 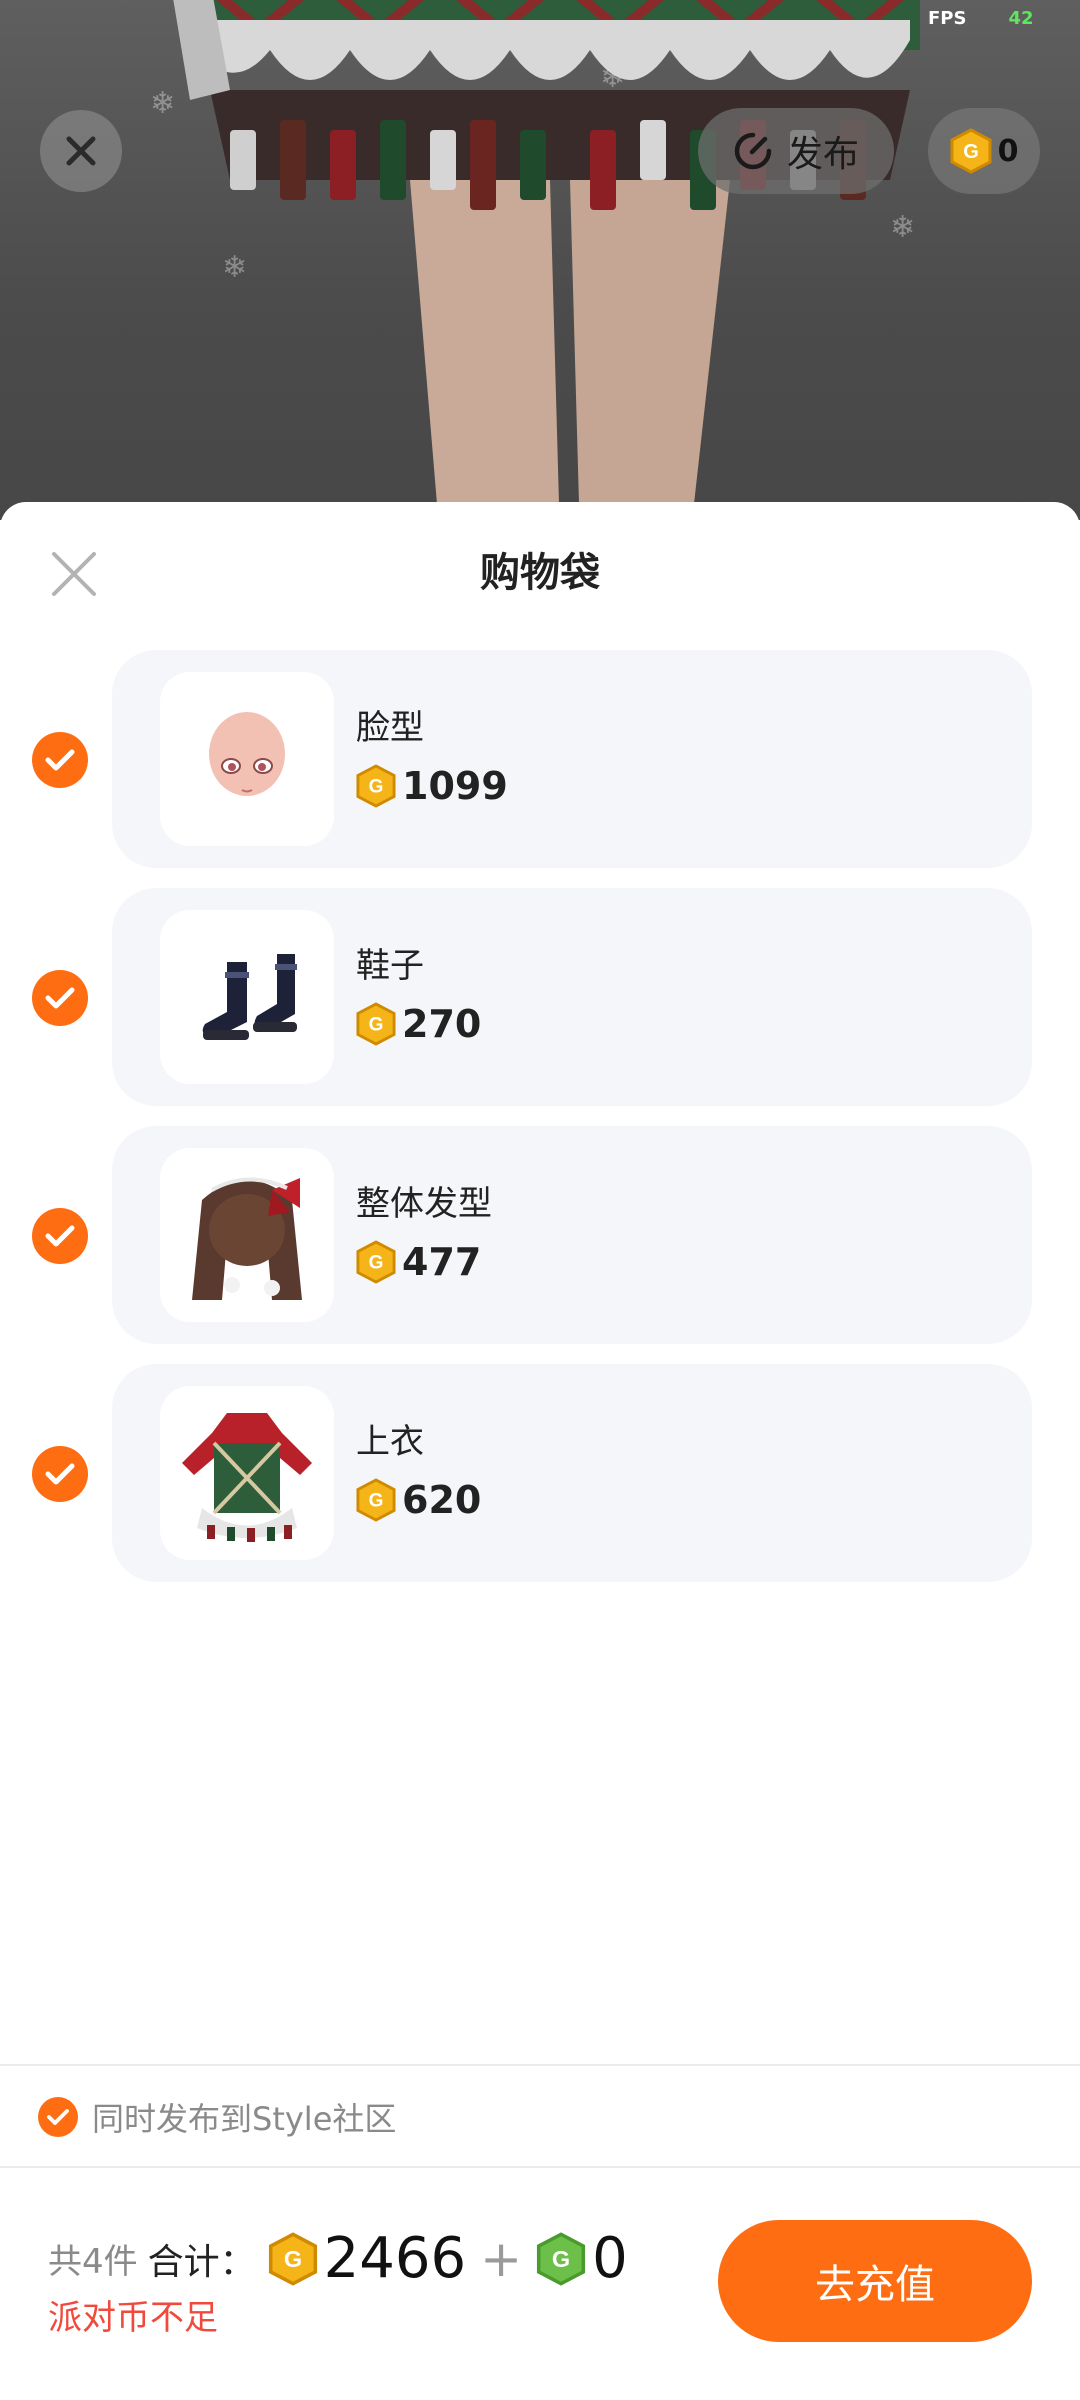 I want to click on item-card: 鞋子 G 270, so click(x=572, y=997).